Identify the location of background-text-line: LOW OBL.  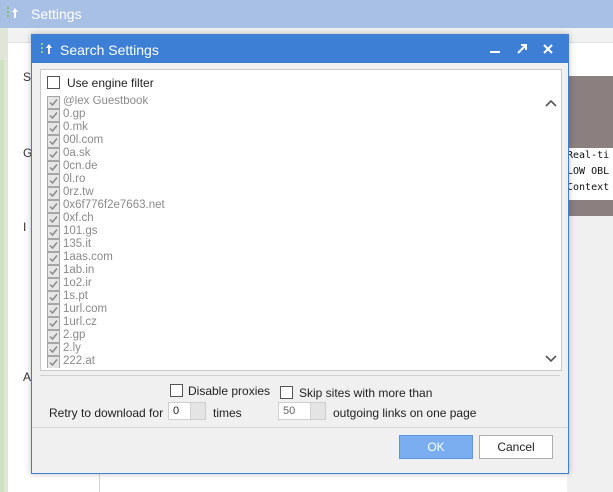
(588, 171).